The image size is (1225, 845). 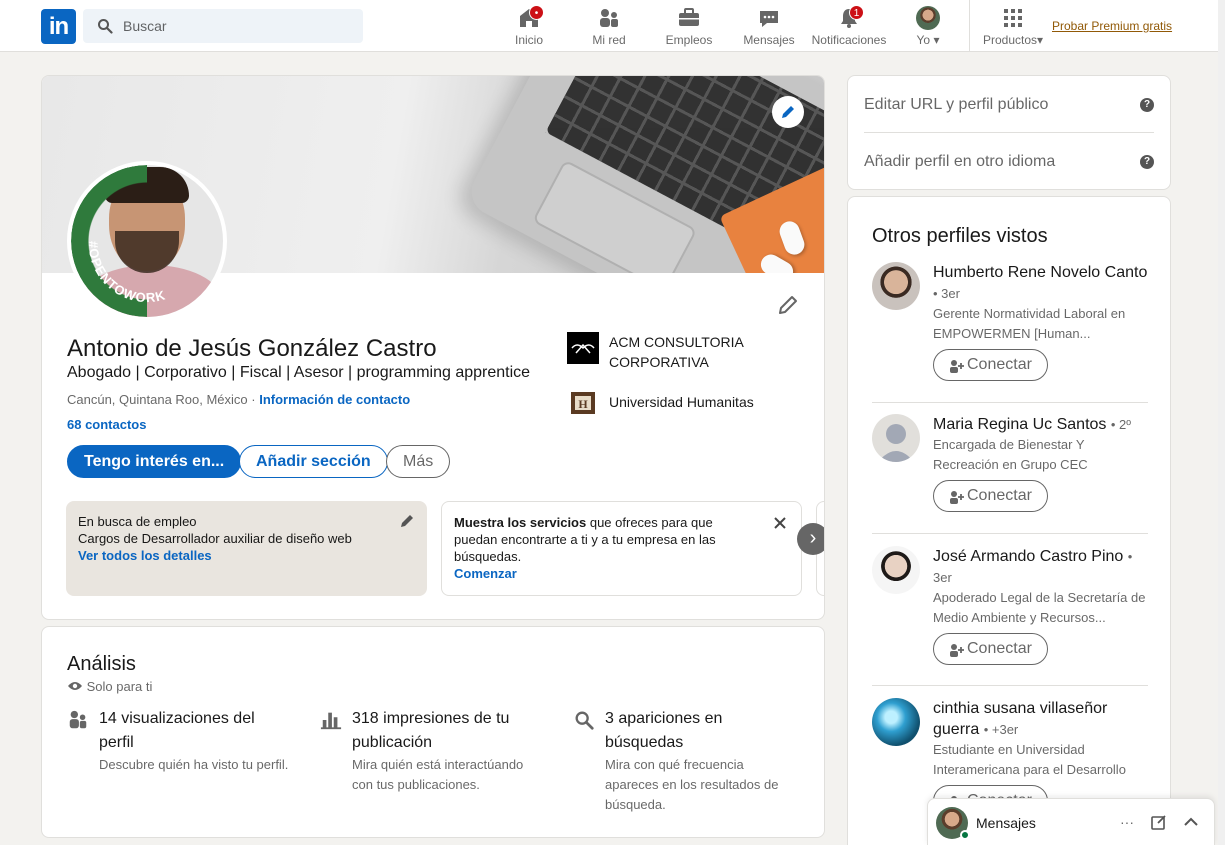 What do you see at coordinates (485, 573) in the screenshot?
I see `services-start-link: Comenzar` at bounding box center [485, 573].